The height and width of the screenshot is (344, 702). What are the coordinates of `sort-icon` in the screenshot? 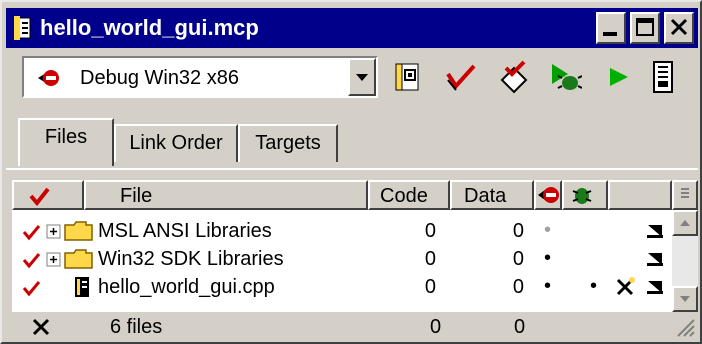 It's located at (685, 193).